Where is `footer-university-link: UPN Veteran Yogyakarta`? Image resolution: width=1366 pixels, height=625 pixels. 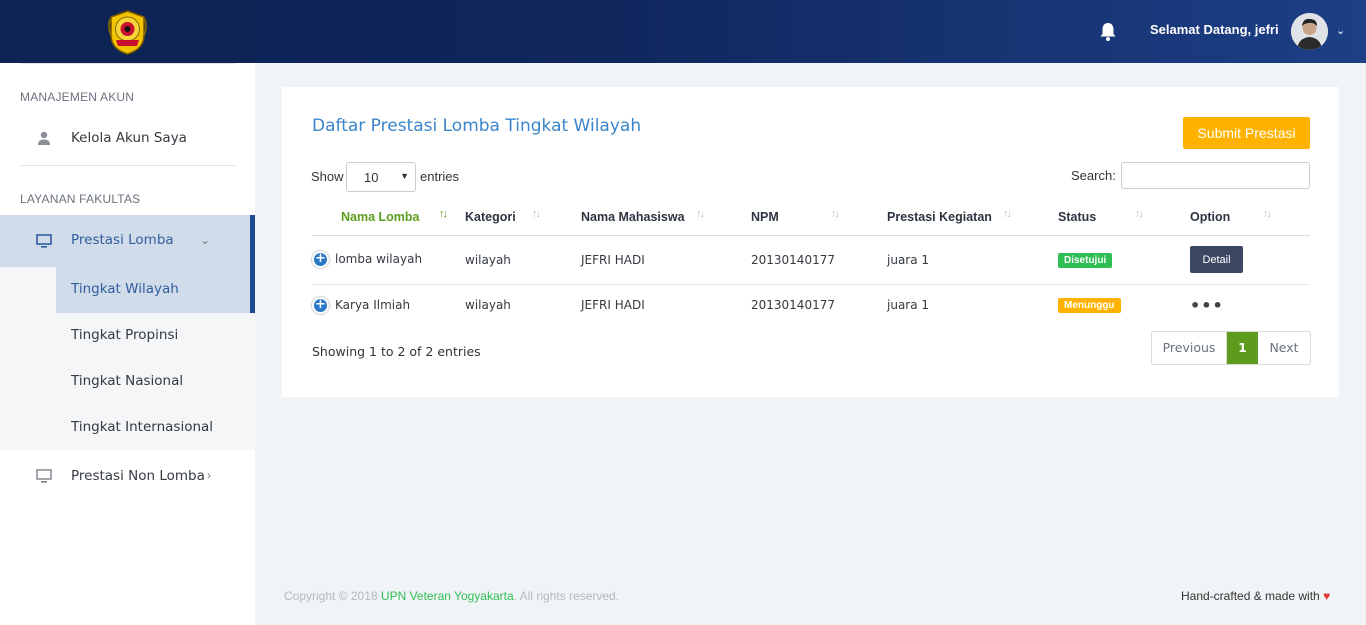 footer-university-link: UPN Veteran Yogyakarta is located at coordinates (447, 596).